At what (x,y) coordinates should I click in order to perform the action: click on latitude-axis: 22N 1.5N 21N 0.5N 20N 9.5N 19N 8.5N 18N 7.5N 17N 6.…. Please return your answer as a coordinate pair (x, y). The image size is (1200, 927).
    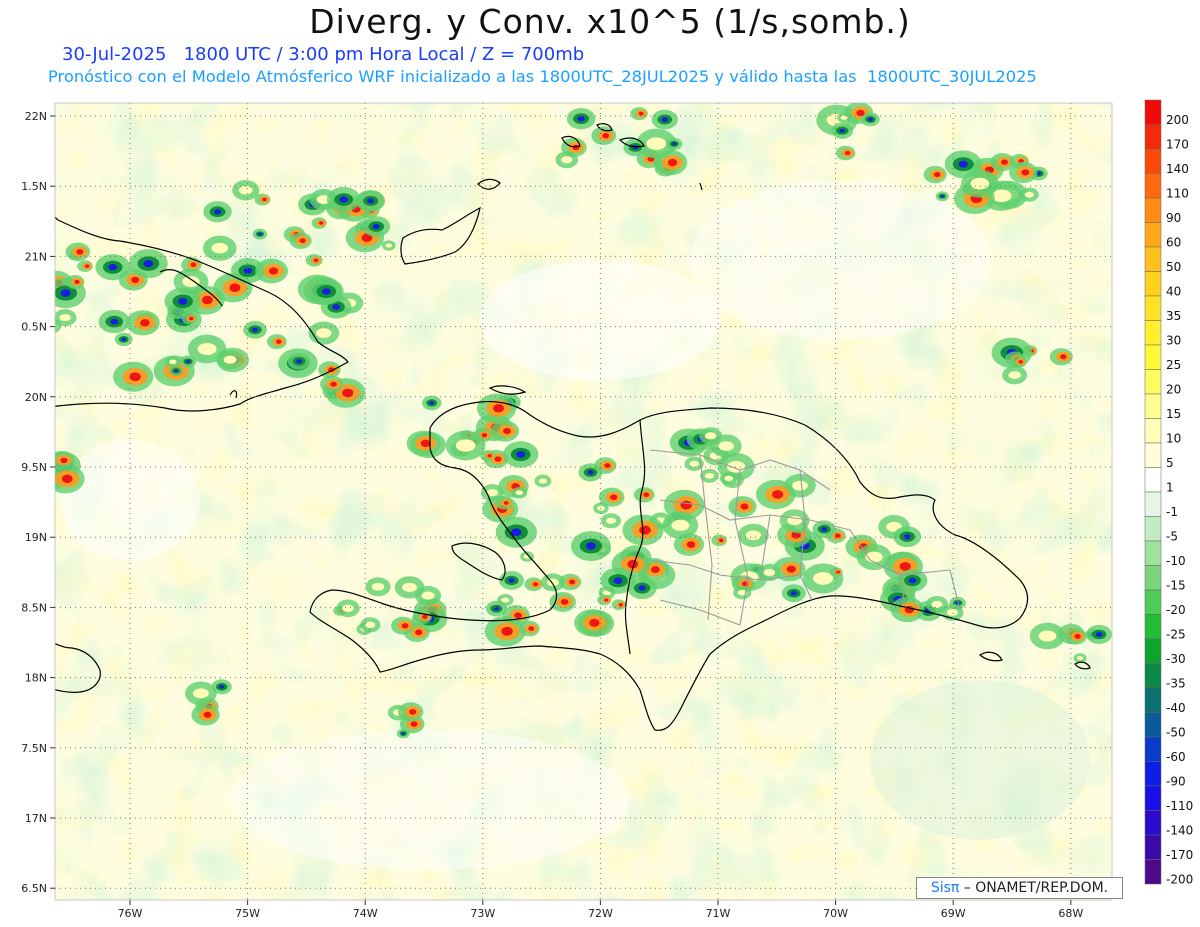
    Looking at the image, I should click on (38, 502).